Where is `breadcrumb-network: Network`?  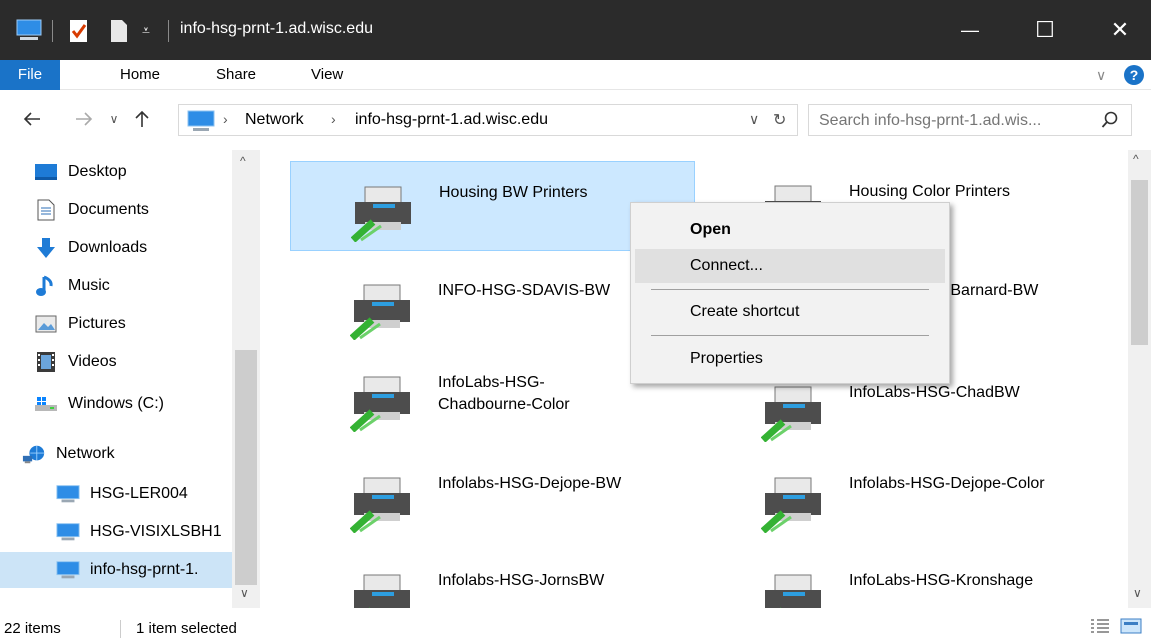
breadcrumb-network: Network is located at coordinates (274, 120).